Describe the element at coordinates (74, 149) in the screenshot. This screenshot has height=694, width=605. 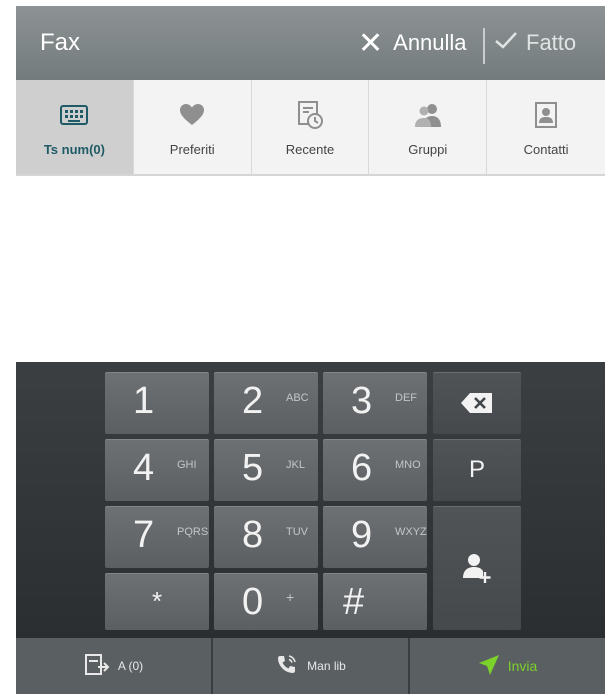
I see `tab-label: Ts num(0)` at that location.